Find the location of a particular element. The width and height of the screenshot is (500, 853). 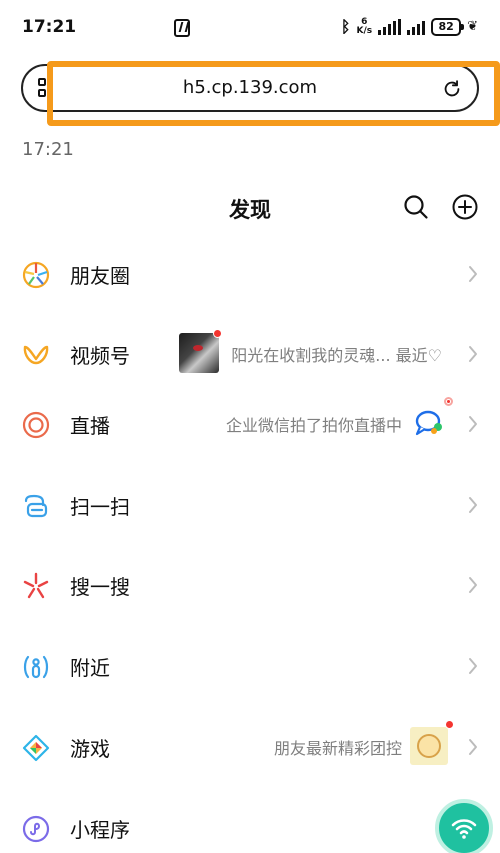

menu-item-label: 游戏 is located at coordinates (90, 749).